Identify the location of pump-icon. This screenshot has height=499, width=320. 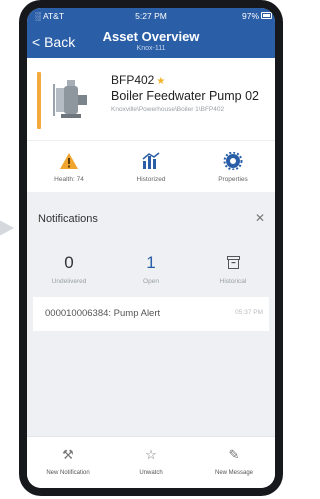
(70, 99).